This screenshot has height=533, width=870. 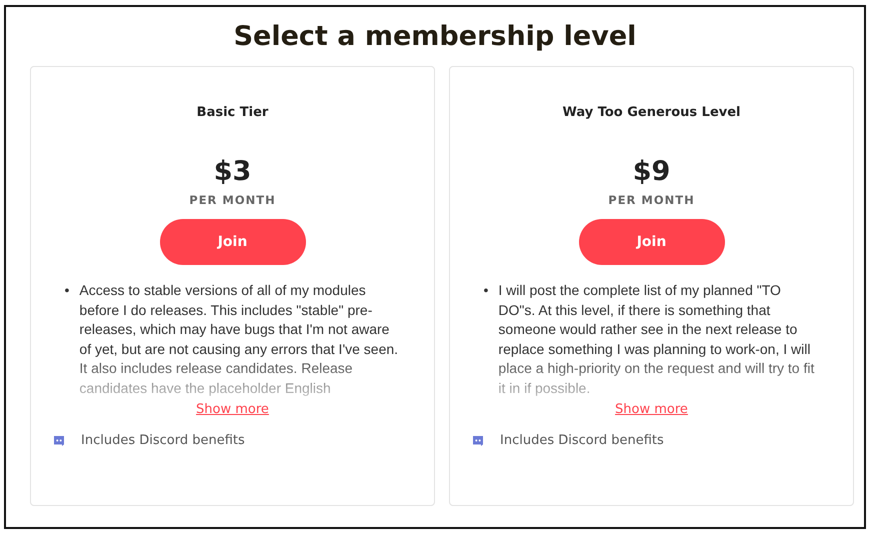 I want to click on tier-price: $3, so click(x=233, y=171).